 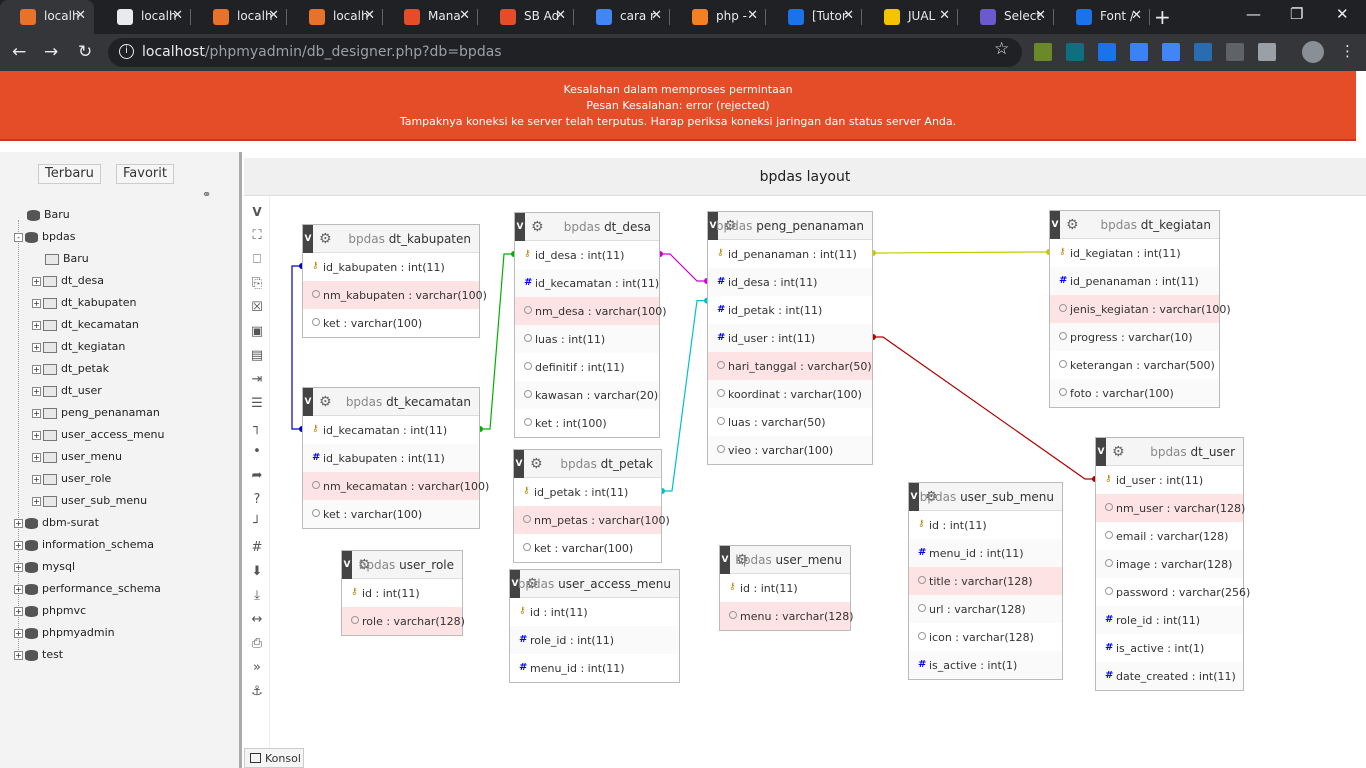 I want to click on column-row: hari_tanggal : varchar(50), so click(x=790, y=366).